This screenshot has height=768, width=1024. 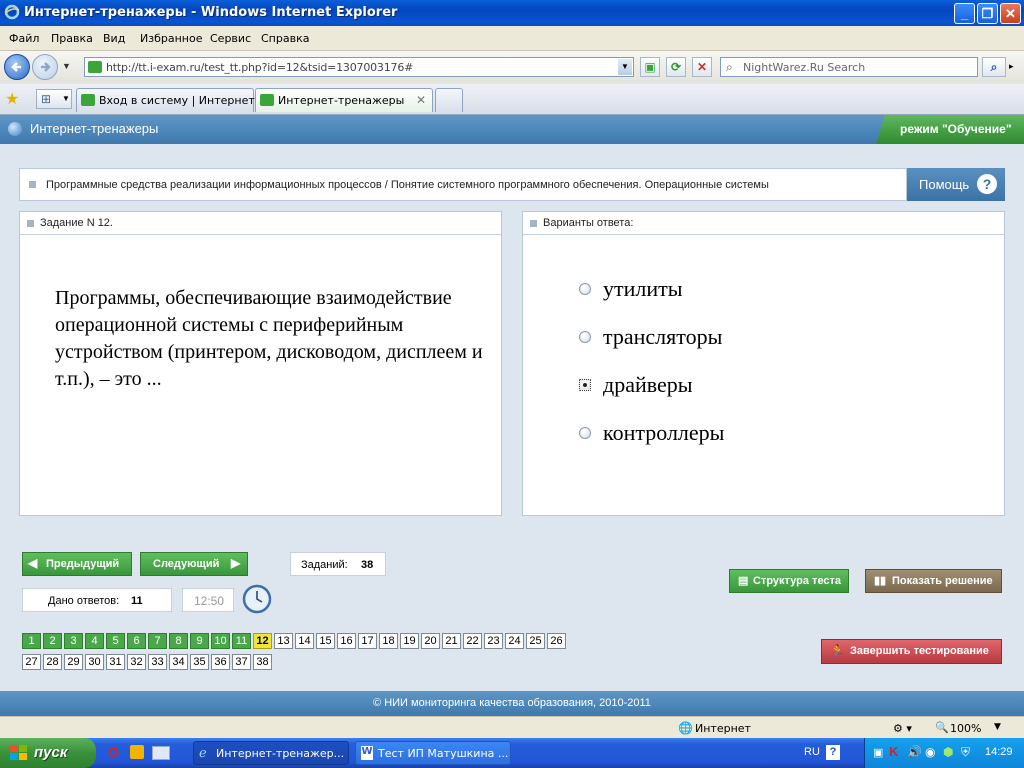 What do you see at coordinates (31, 662) in the screenshot?
I see `question-number-27: 27` at bounding box center [31, 662].